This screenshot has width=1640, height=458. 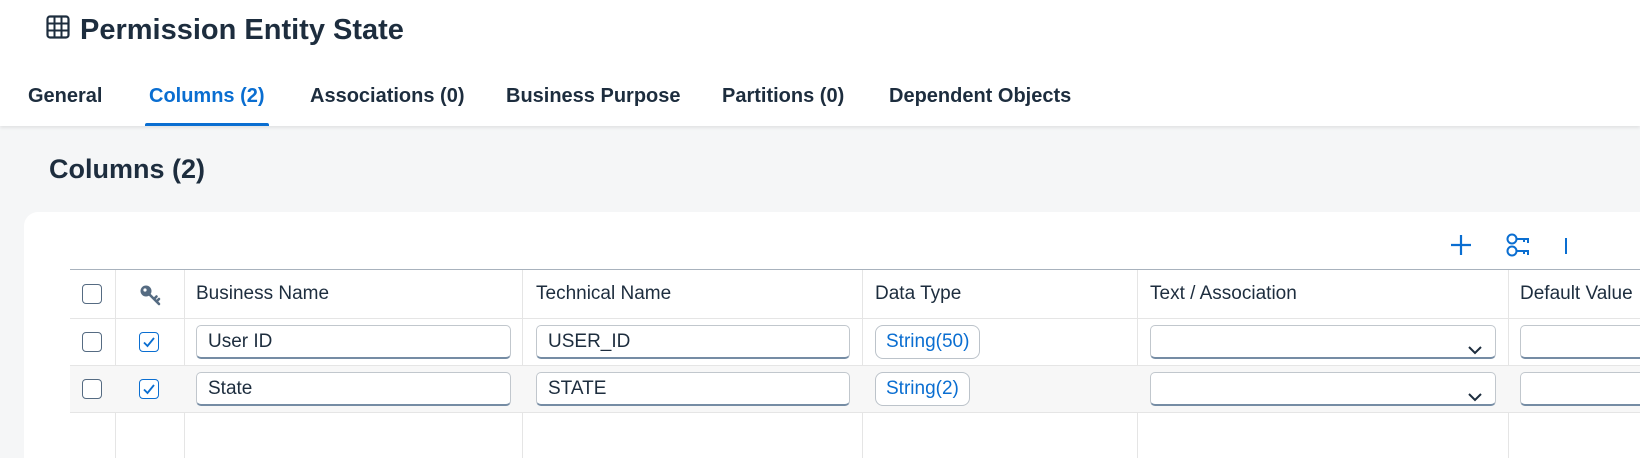 What do you see at coordinates (603, 294) in the screenshot?
I see `header-technical-name: Technical Name` at bounding box center [603, 294].